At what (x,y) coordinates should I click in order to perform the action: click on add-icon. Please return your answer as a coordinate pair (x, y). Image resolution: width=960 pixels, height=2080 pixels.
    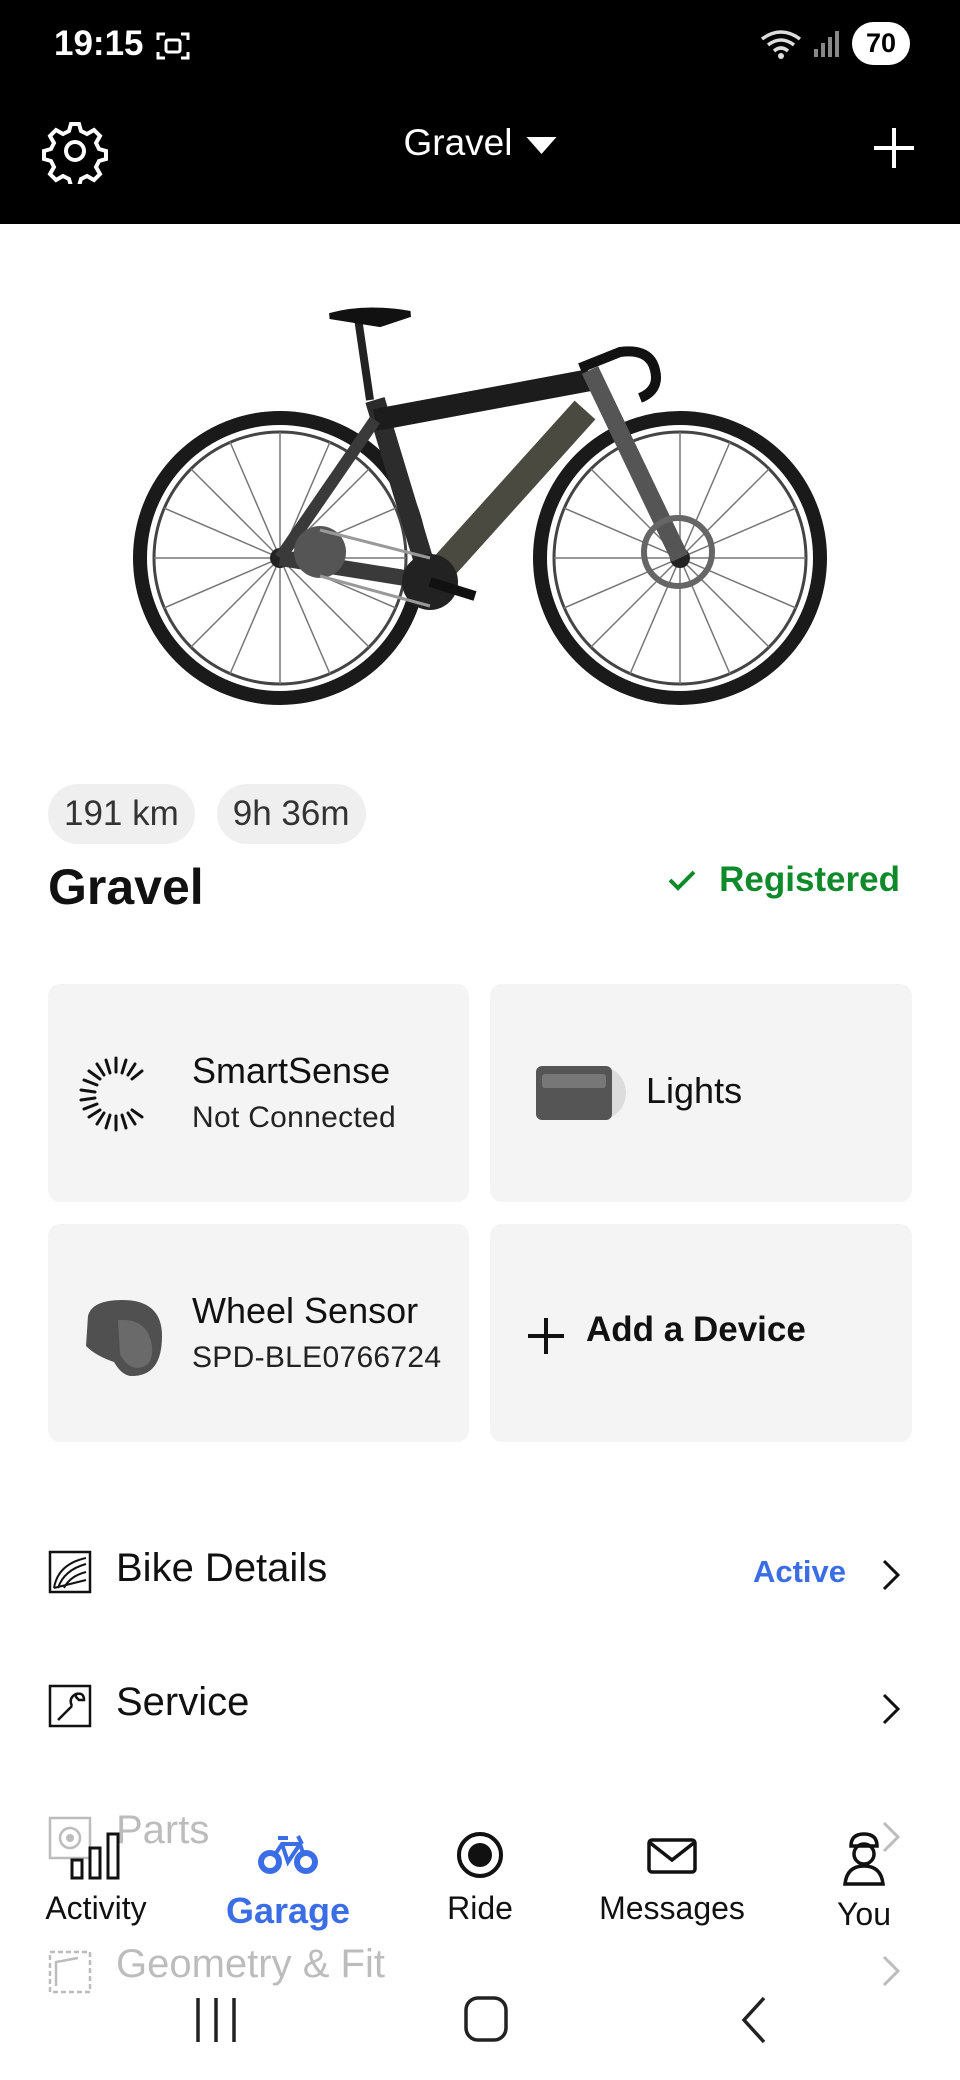
    Looking at the image, I should click on (894, 148).